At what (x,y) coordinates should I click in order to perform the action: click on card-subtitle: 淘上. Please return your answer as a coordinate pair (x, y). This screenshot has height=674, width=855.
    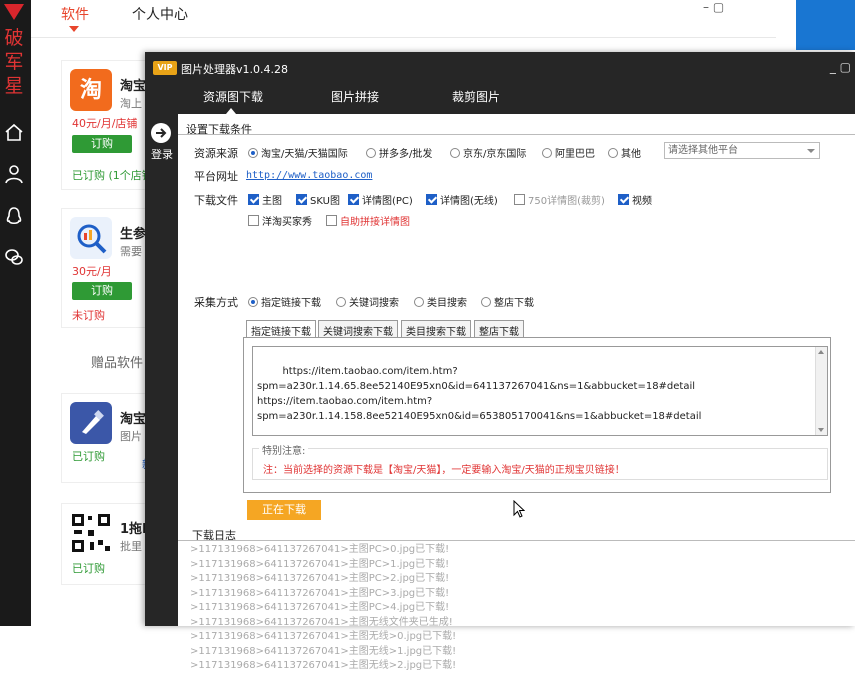
    Looking at the image, I should click on (131, 103).